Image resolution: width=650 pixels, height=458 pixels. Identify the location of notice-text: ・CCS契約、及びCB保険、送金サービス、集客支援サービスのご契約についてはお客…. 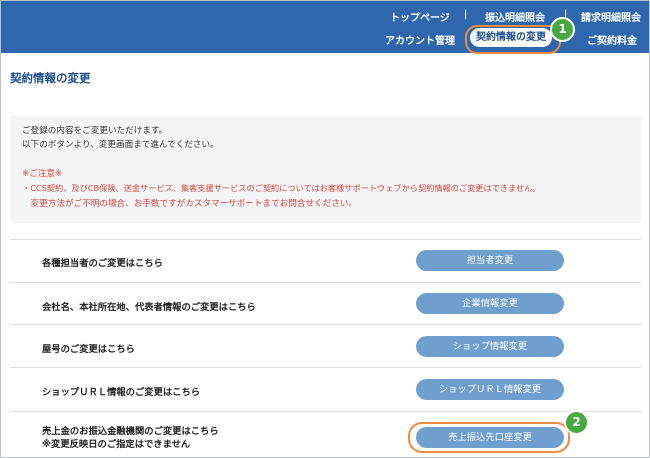
(281, 188).